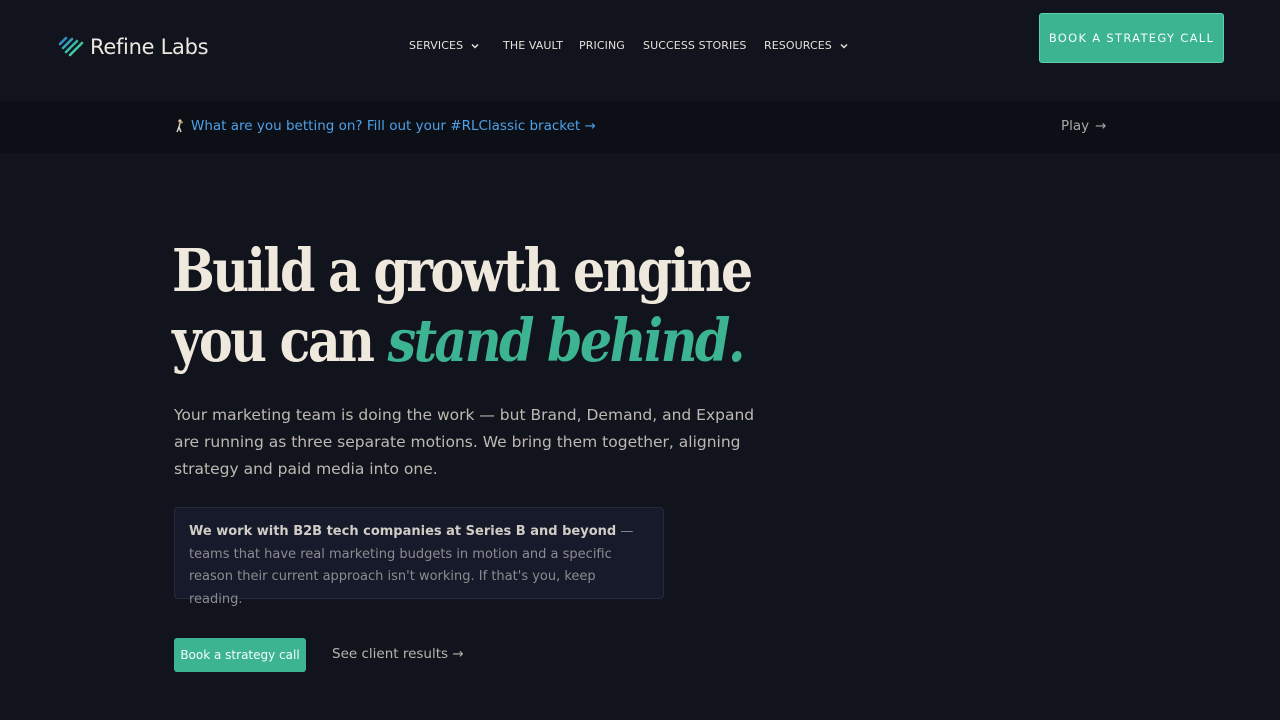 This screenshot has height=720, width=1280. I want to click on nav-resources: RESOURCES, so click(806, 45).